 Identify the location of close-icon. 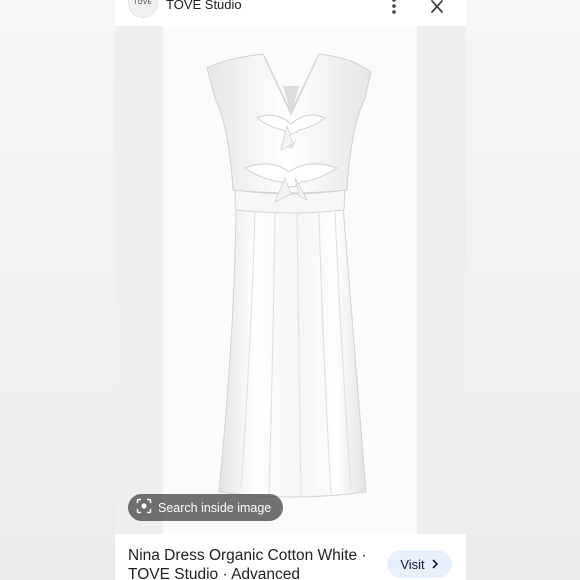
(437, 7).